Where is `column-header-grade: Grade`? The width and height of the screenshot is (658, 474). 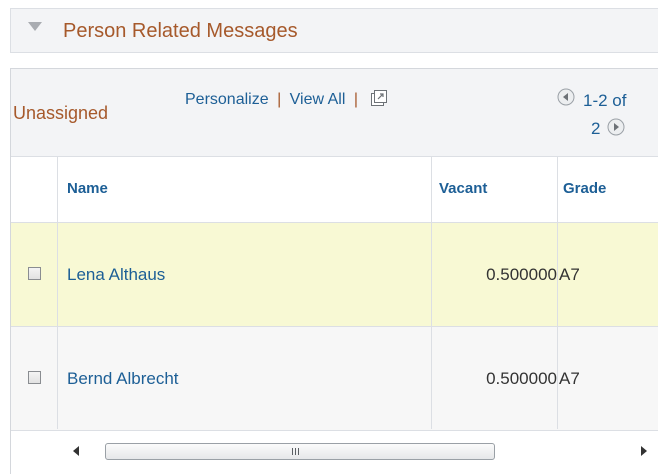
column-header-grade: Grade is located at coordinates (584, 188).